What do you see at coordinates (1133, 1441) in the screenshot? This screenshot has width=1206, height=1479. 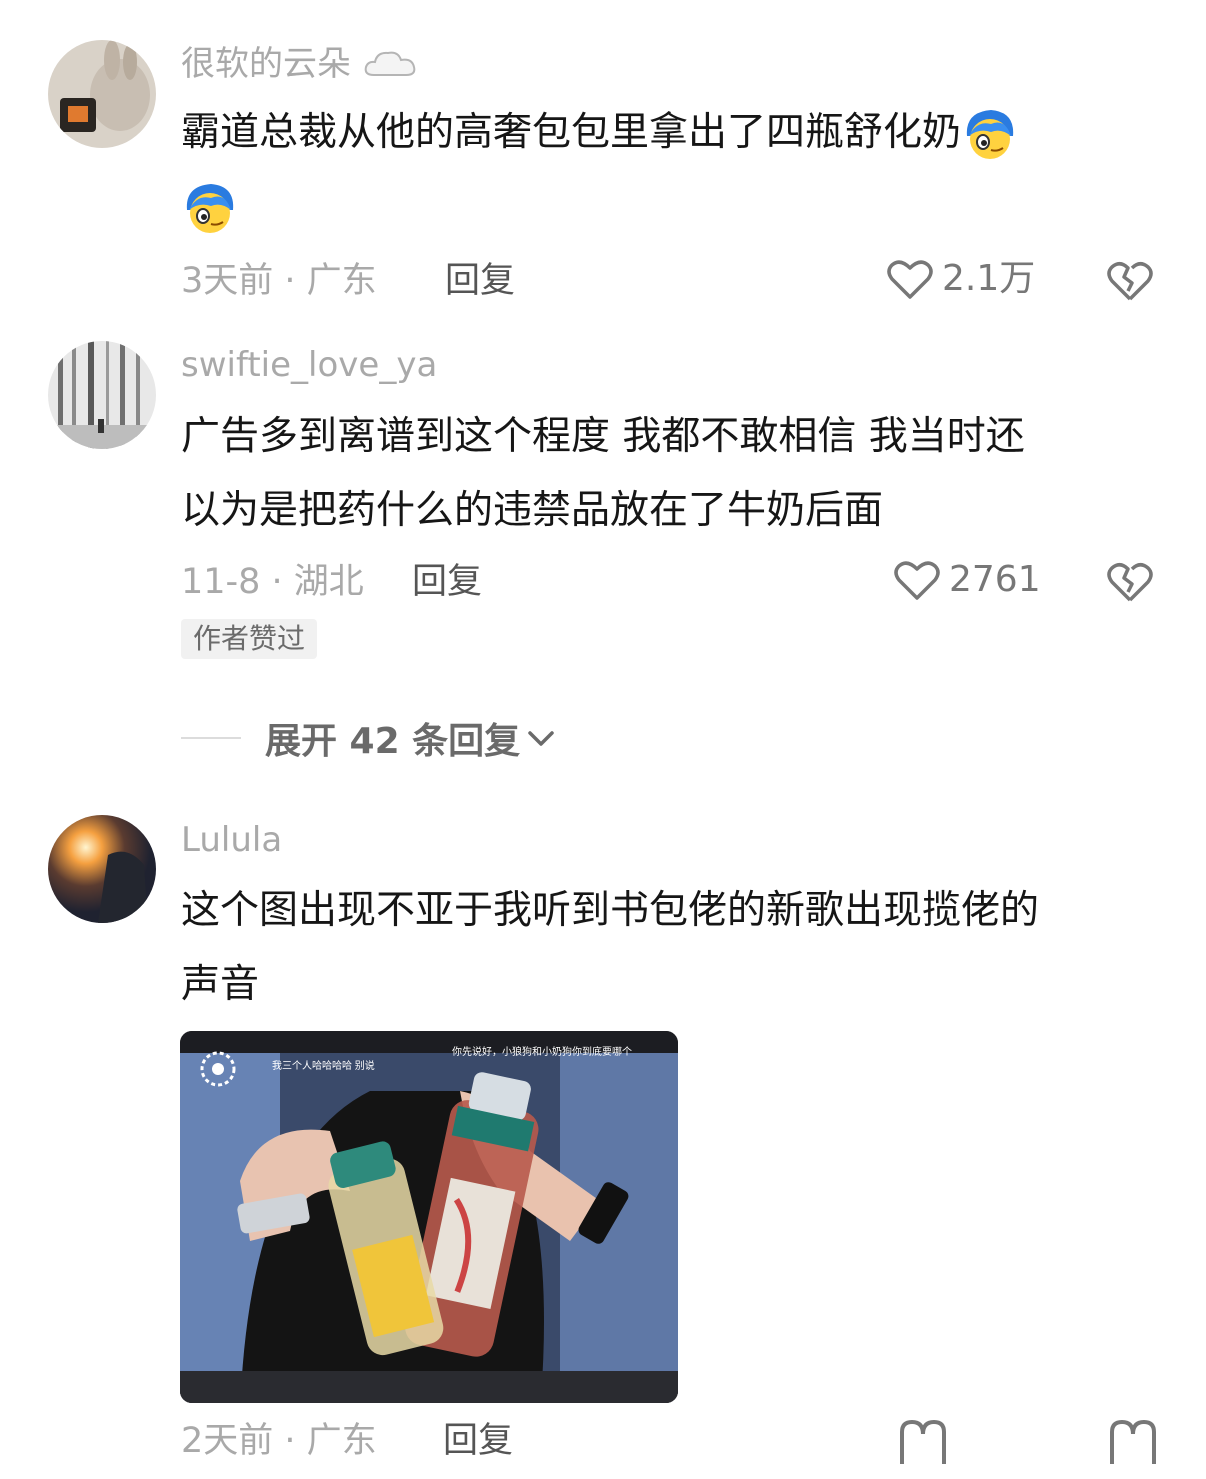 I see `broken-heart-icon` at bounding box center [1133, 1441].